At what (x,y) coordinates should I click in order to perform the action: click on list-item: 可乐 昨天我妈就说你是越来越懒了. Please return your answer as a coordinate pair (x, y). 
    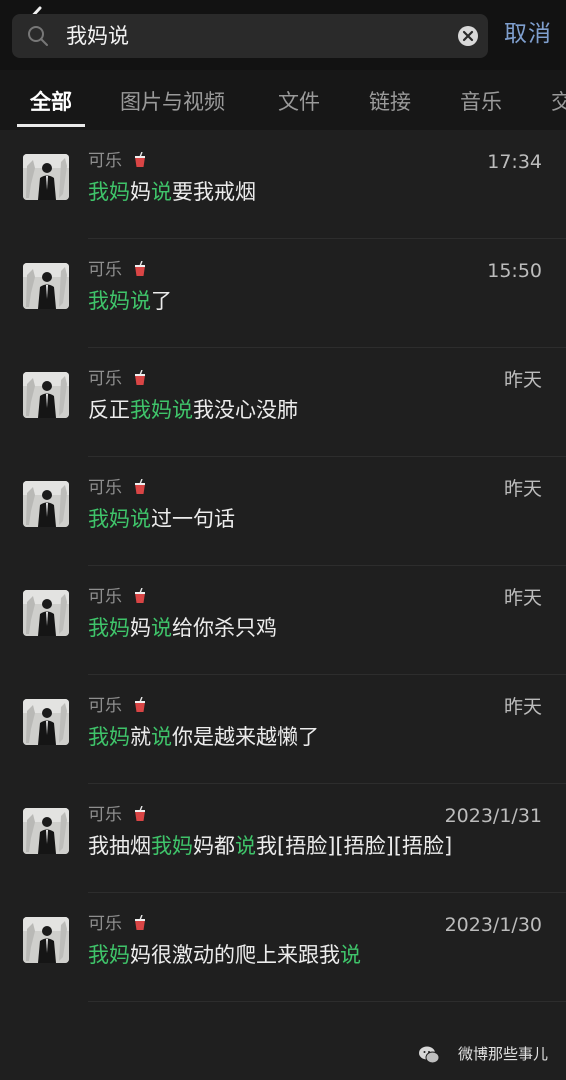
    Looking at the image, I should click on (283, 729).